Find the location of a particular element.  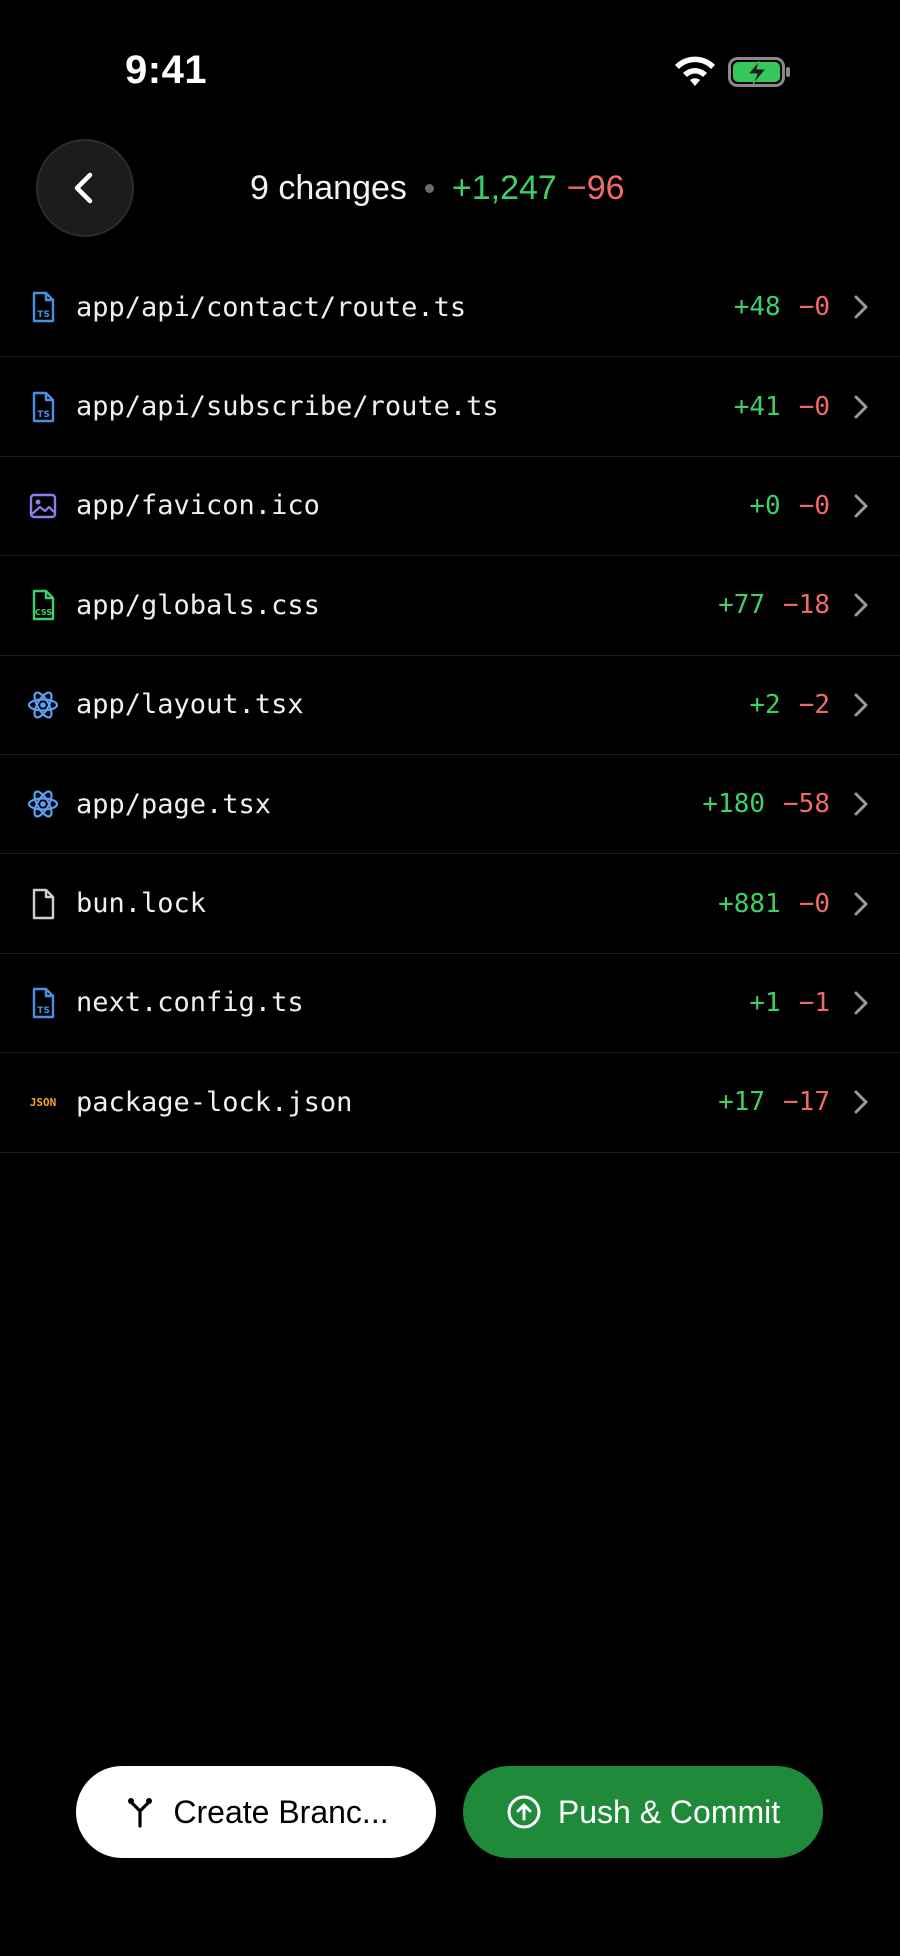

file-row: bun.lock +881 −0 is located at coordinates (450, 904).